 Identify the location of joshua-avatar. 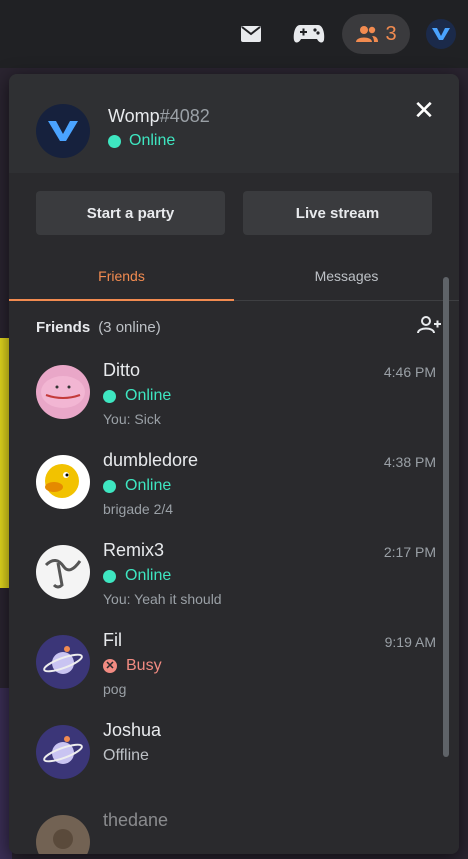
(63, 752).